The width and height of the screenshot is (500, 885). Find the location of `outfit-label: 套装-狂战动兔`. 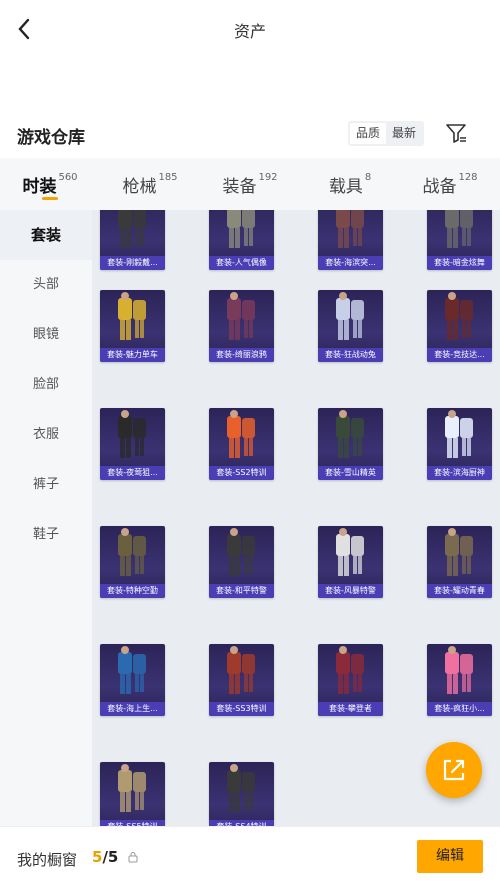

outfit-label: 套装-狂战动兔 is located at coordinates (350, 355).